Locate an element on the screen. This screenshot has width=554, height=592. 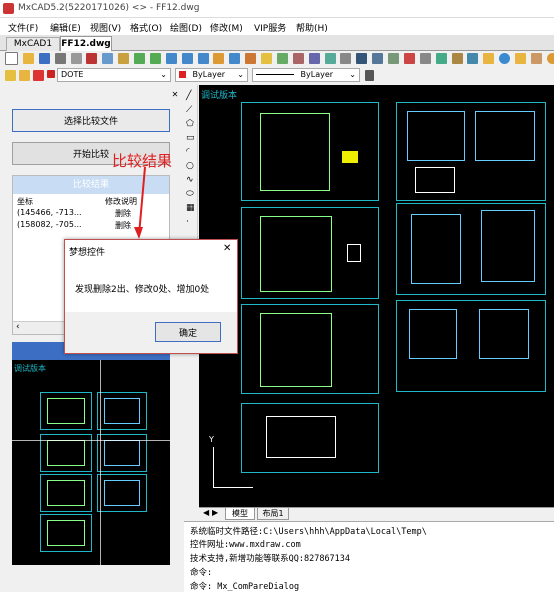
scale-icon is located at coordinates (441, 58).